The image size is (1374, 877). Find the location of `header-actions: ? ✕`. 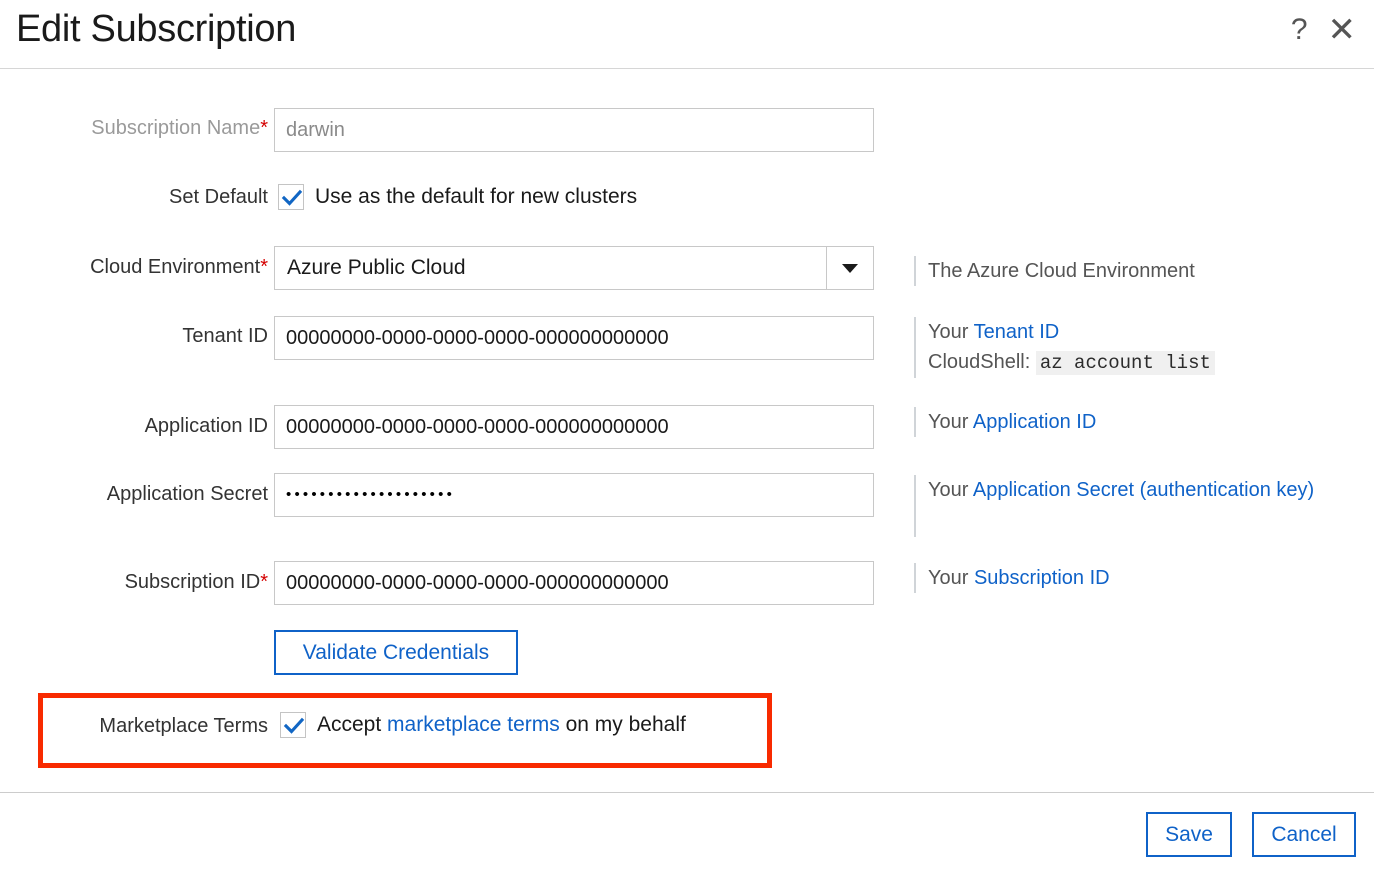

header-actions: ? ✕ is located at coordinates (1323, 30).